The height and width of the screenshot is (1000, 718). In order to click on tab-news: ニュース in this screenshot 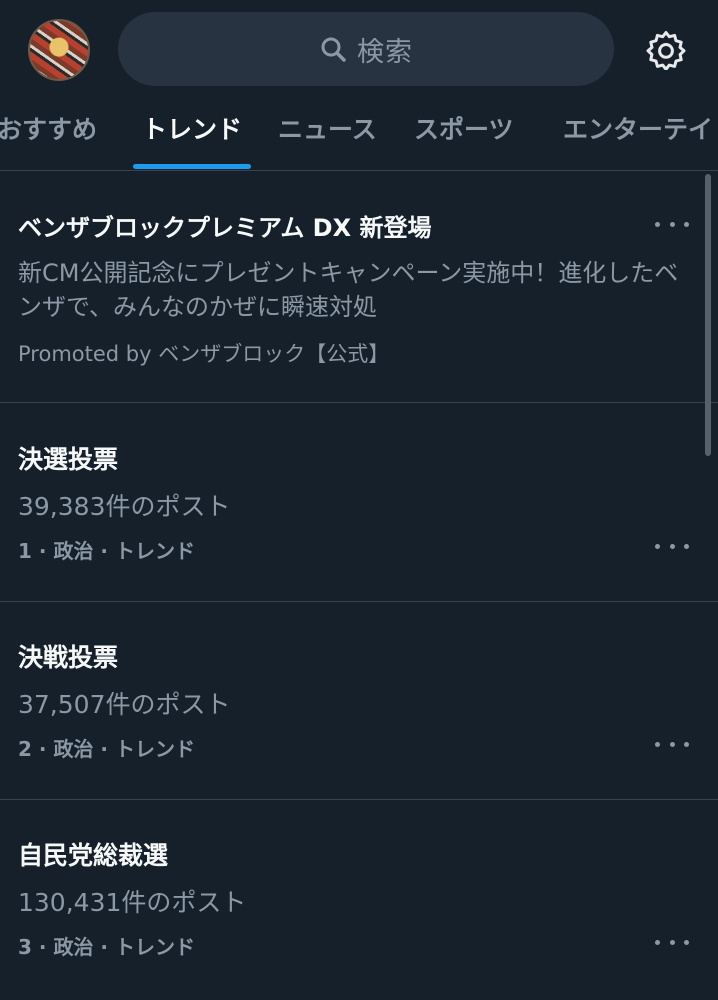, I will do `click(327, 130)`.